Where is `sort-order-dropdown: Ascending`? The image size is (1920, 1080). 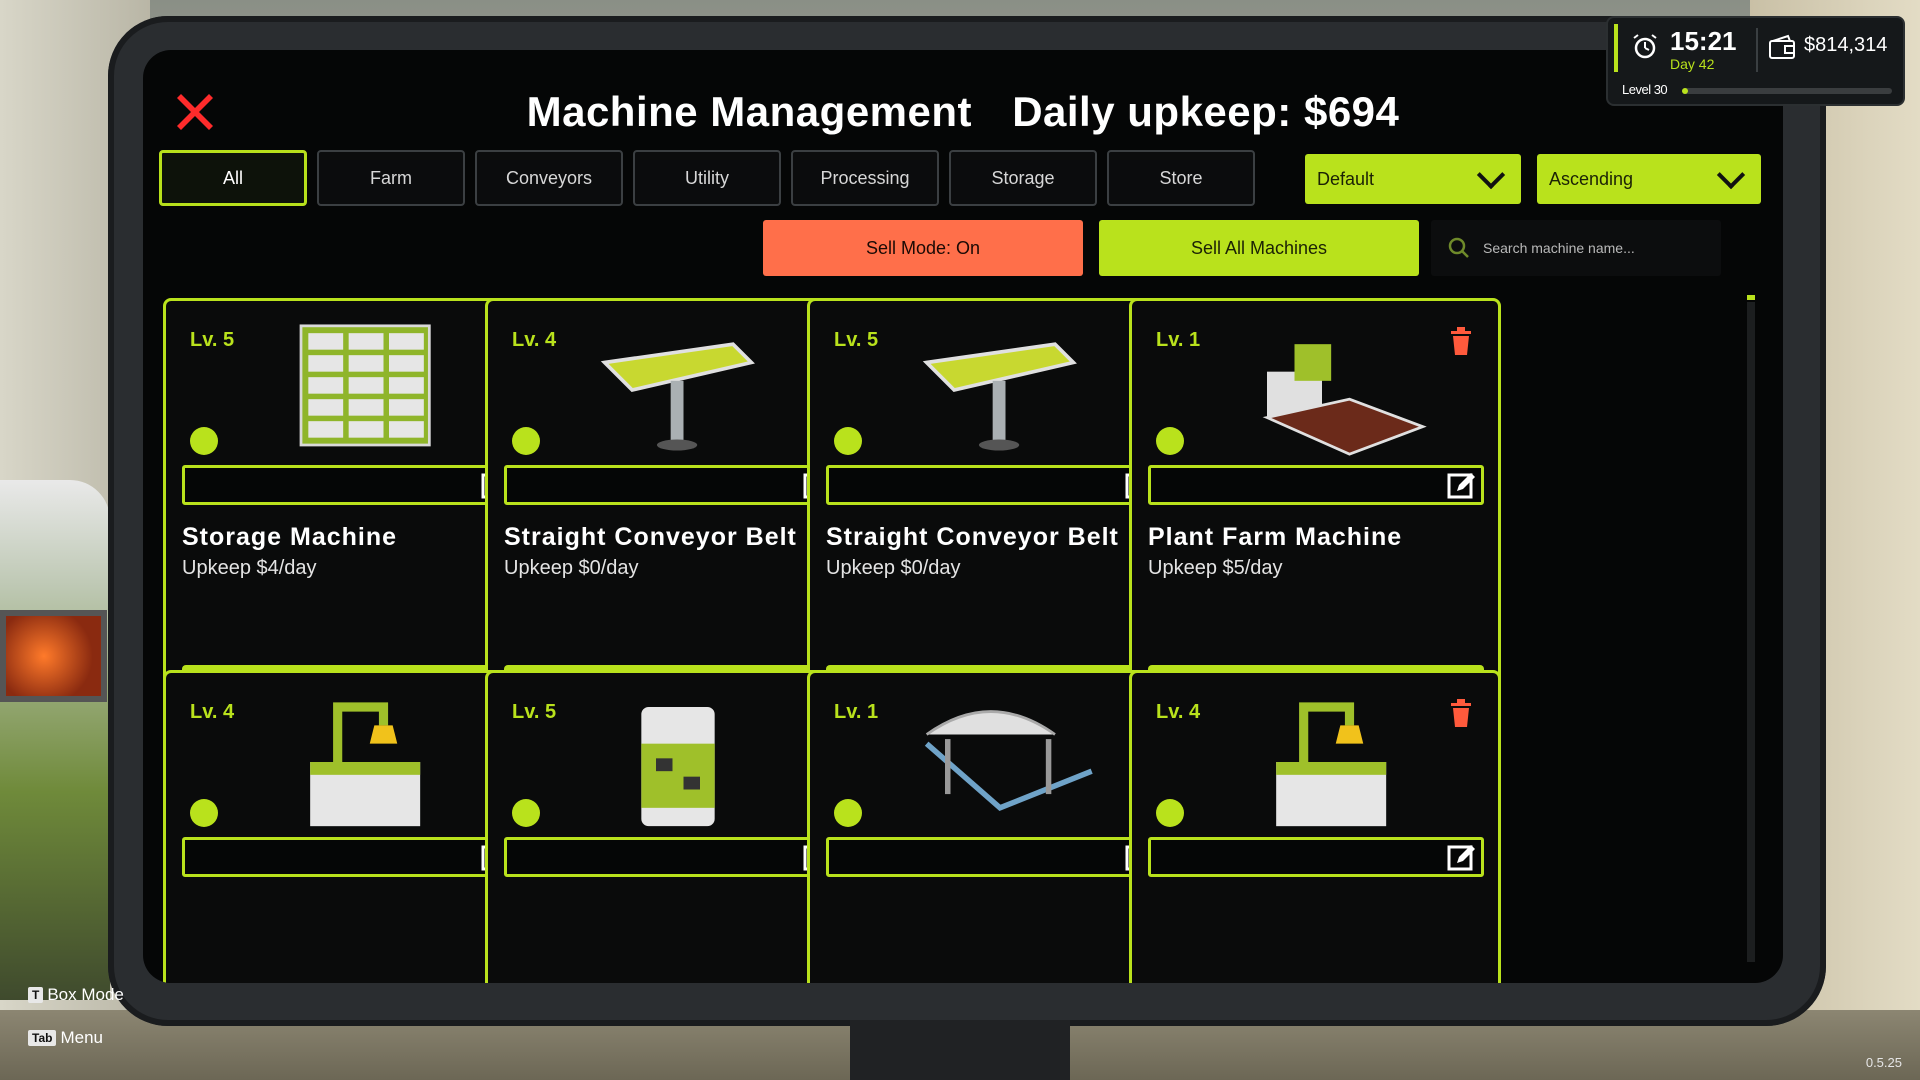 sort-order-dropdown: Ascending is located at coordinates (1649, 179).